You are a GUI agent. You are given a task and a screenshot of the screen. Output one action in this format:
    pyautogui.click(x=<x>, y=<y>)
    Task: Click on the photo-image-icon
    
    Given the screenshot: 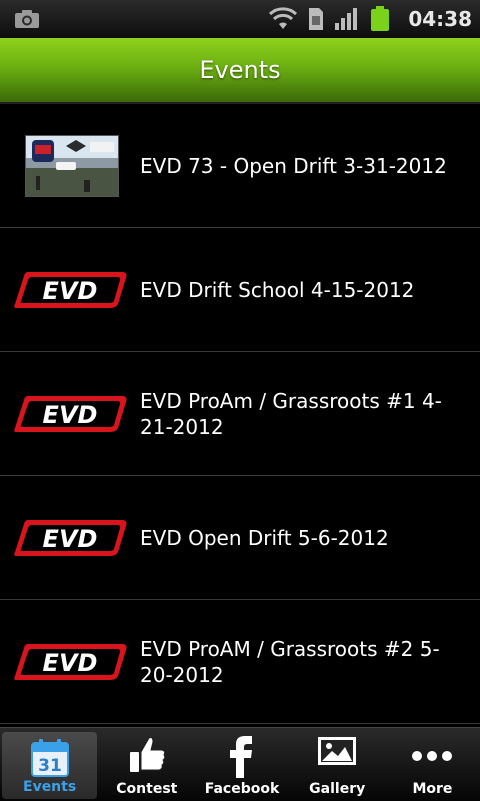 What is the action you would take?
    pyautogui.click(x=72, y=165)
    